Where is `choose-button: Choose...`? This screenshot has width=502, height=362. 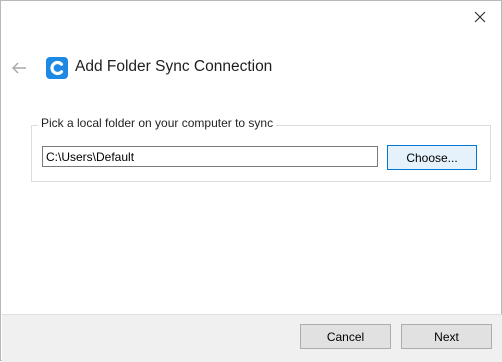 choose-button: Choose... is located at coordinates (432, 157).